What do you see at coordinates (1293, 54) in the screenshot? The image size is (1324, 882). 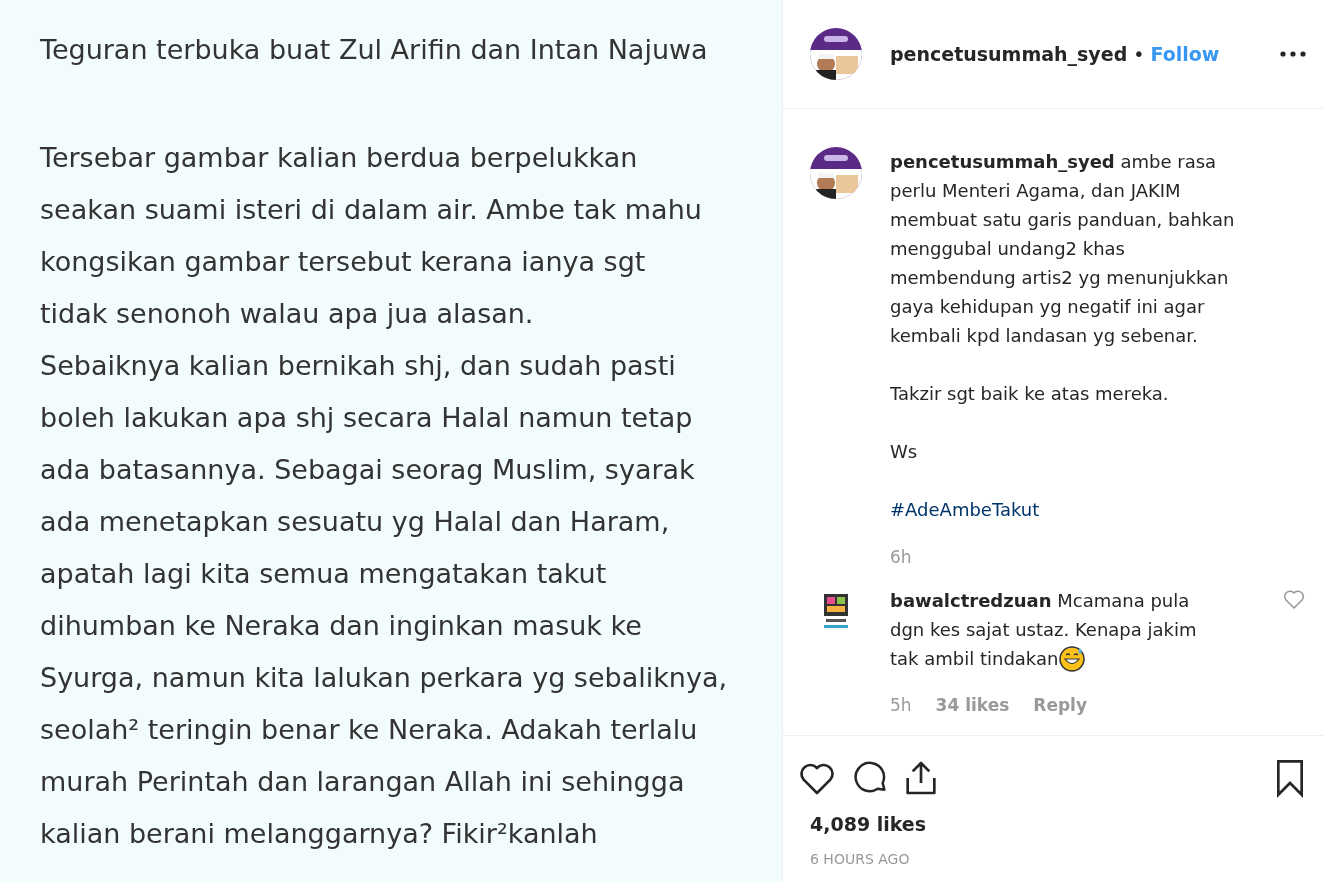 I see `more-options-icon` at bounding box center [1293, 54].